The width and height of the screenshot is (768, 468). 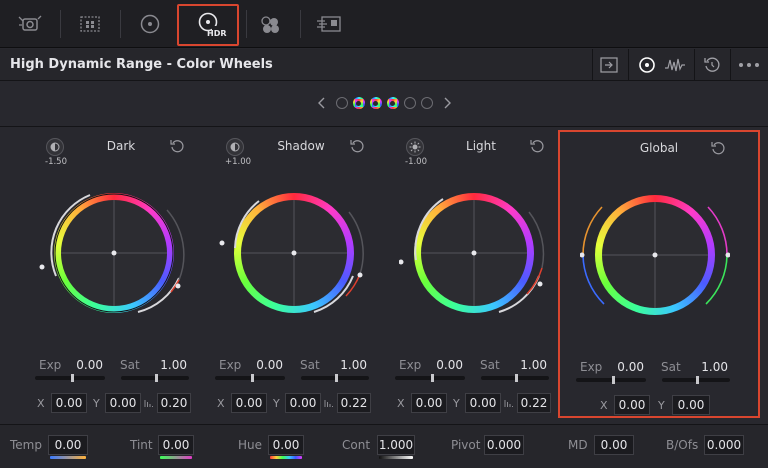 I want to click on falloff-field: 0.20, so click(x=174, y=403).